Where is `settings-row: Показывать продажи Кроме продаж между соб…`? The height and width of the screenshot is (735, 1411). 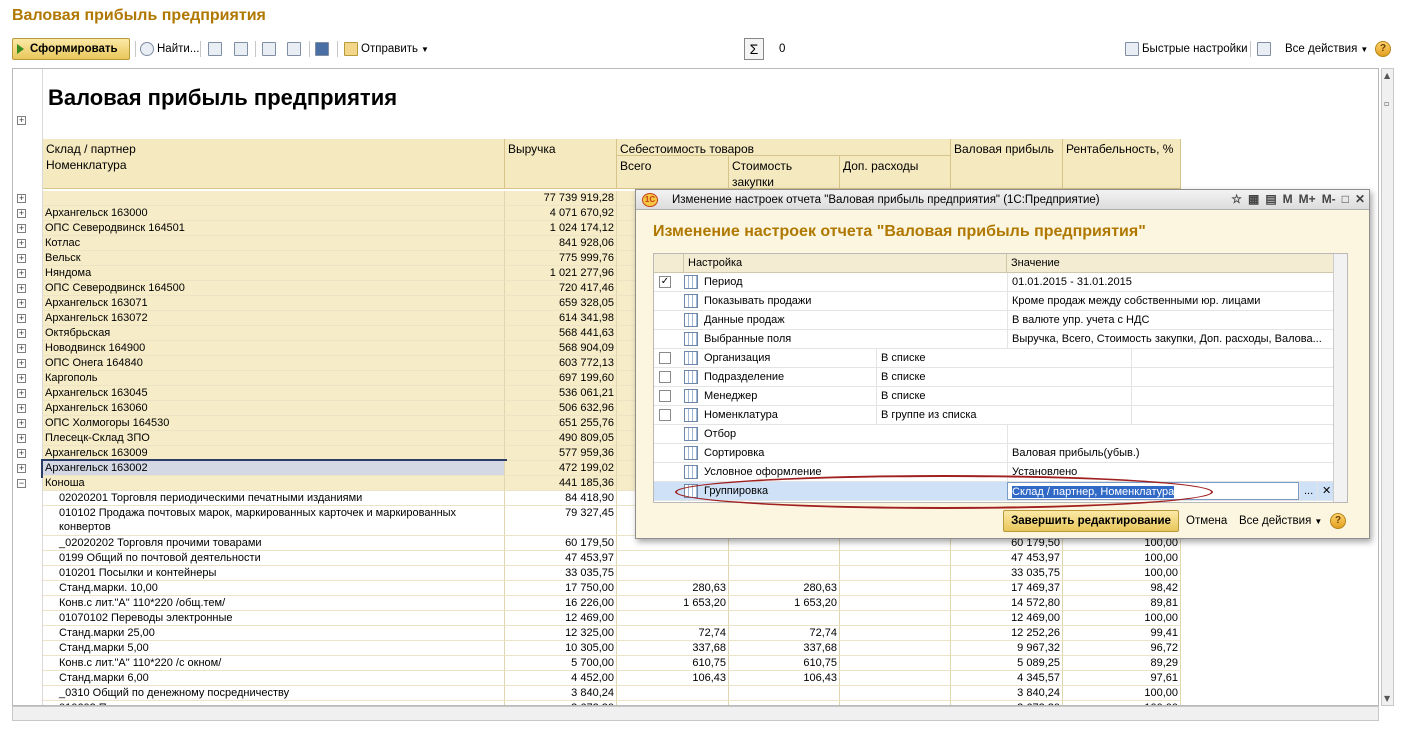 settings-row: Показывать продажи Кроме продаж между соб… is located at coordinates (994, 301).